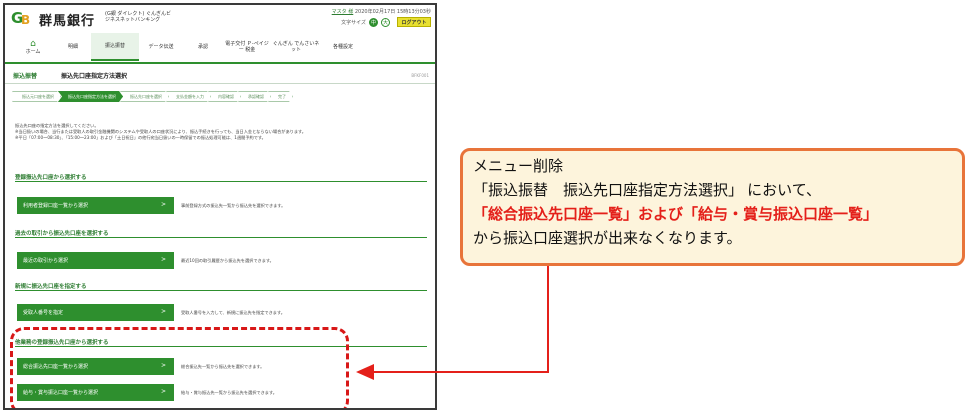 Image resolution: width=969 pixels, height=414 pixels. I want to click on font-size-medium-button: 中, so click(373, 22).